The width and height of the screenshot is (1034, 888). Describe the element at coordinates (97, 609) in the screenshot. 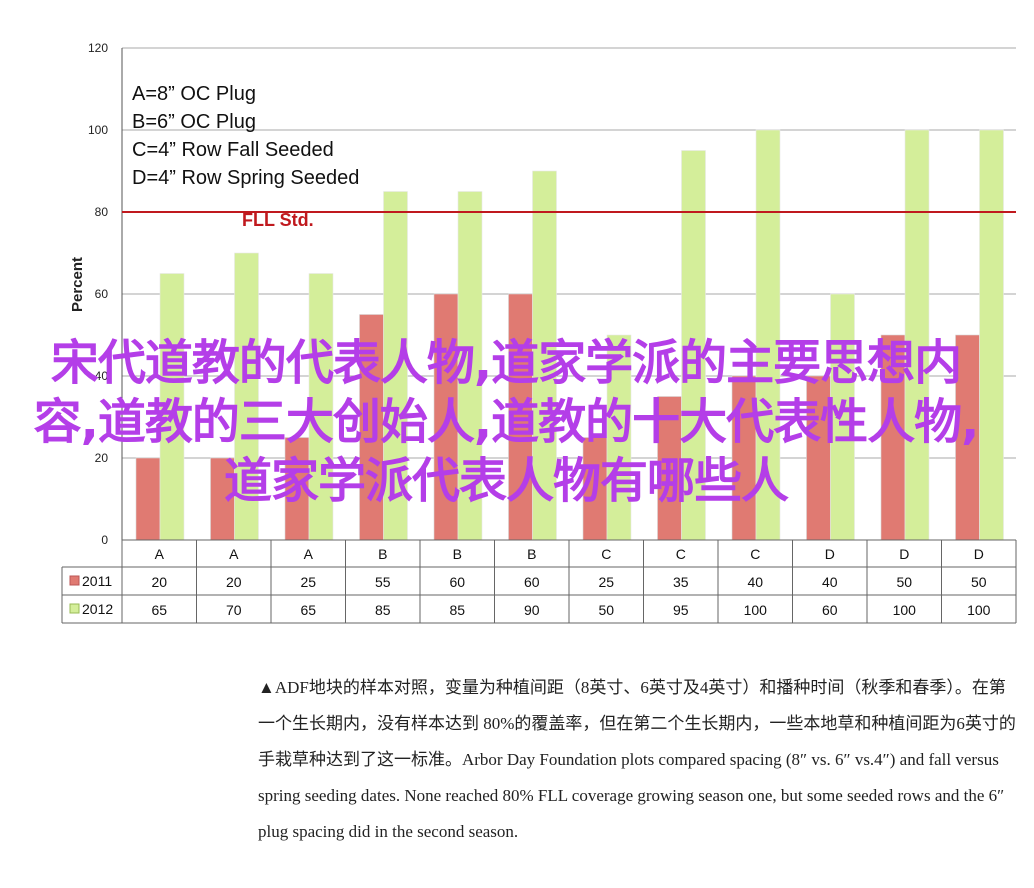

I see `legend-label-2012: 2012` at that location.